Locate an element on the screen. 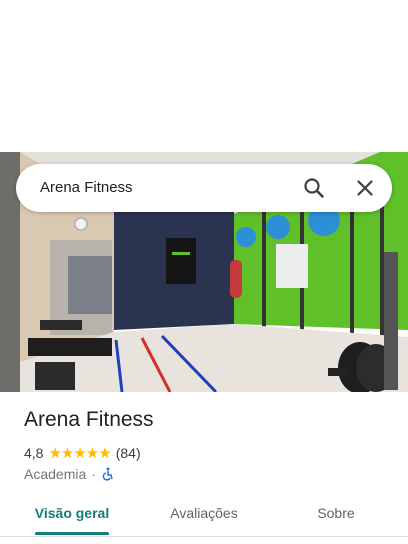 This screenshot has width=408, height=544. category-row: Academia · is located at coordinates (69, 474).